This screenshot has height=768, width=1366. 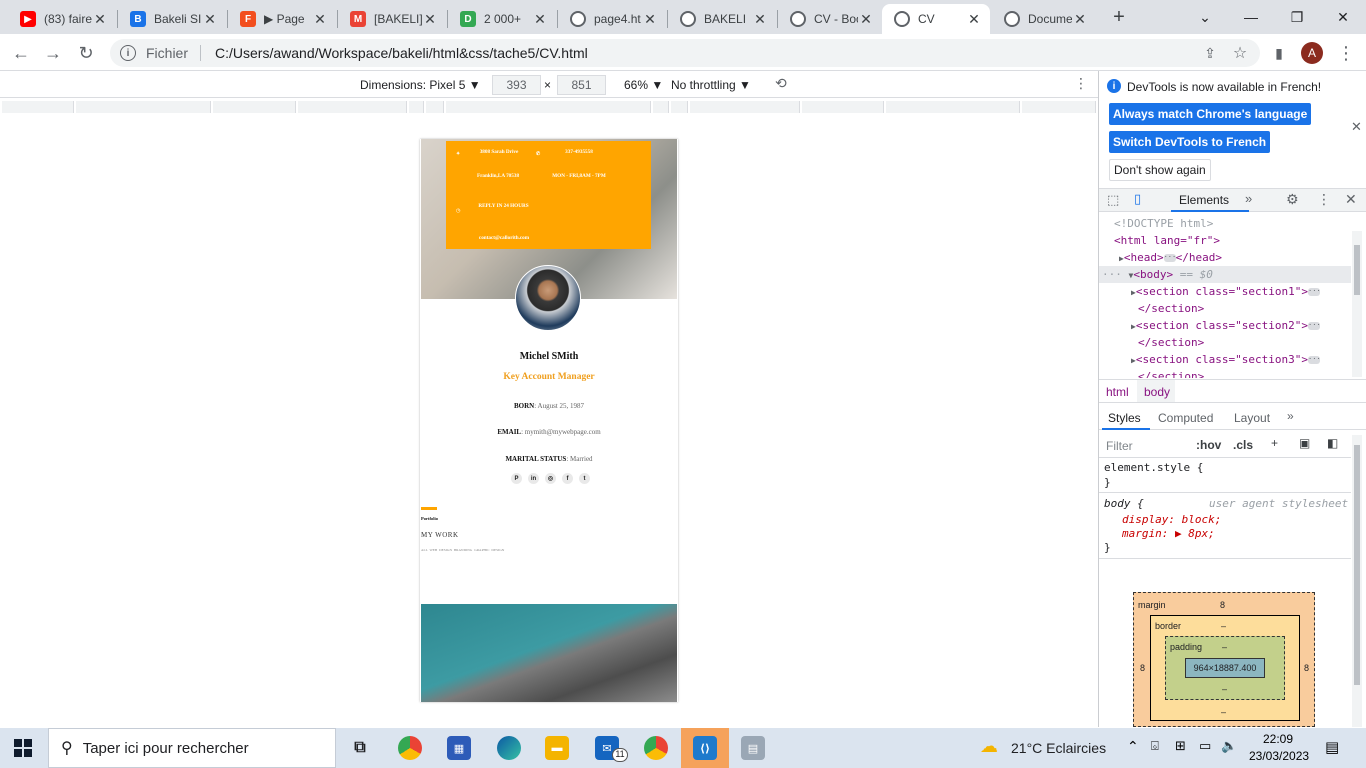 I want to click on tab-youtube: ▶ (83) faire ✕, so click(x=62, y=19).